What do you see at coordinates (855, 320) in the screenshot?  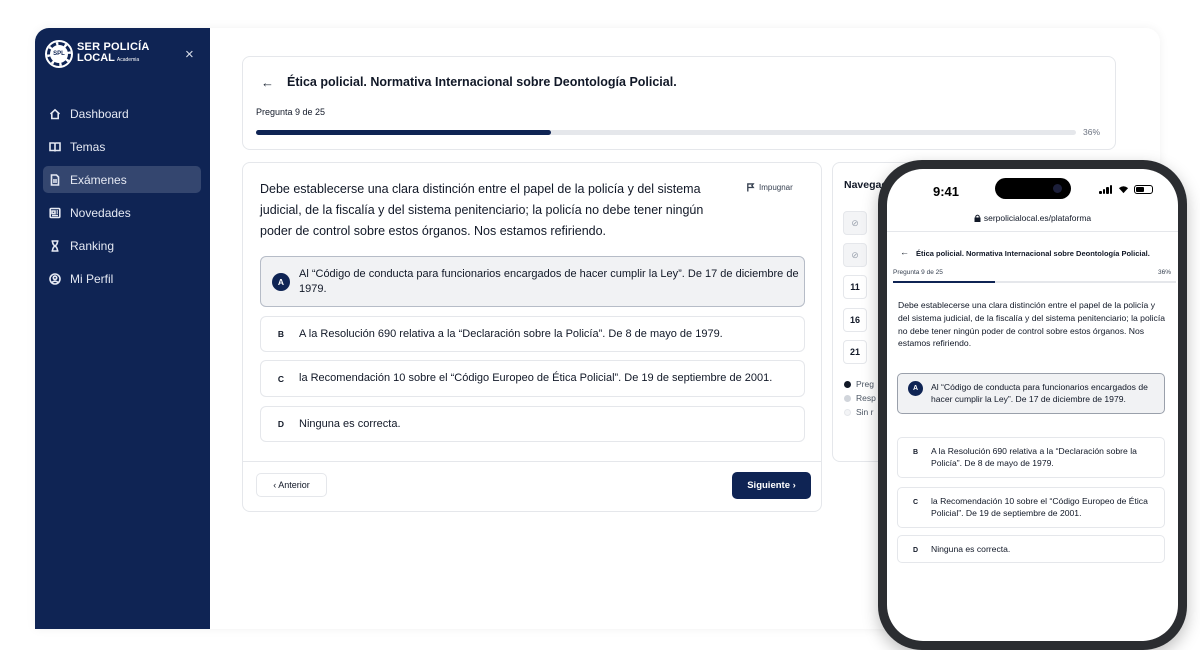 I see `nav-question-cell: 16` at bounding box center [855, 320].